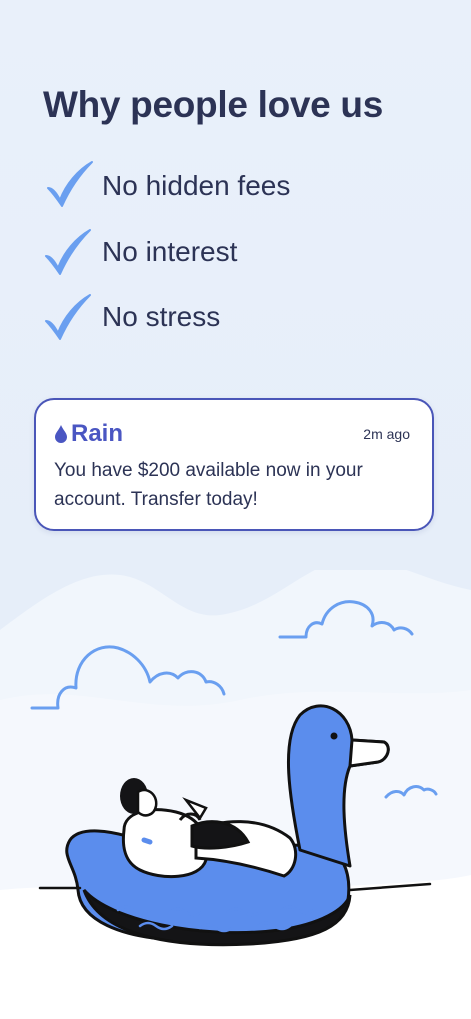 Image resolution: width=471 pixels, height=1019 pixels. Describe the element at coordinates (161, 316) in the screenshot. I see `benefit-label: No stress` at that location.